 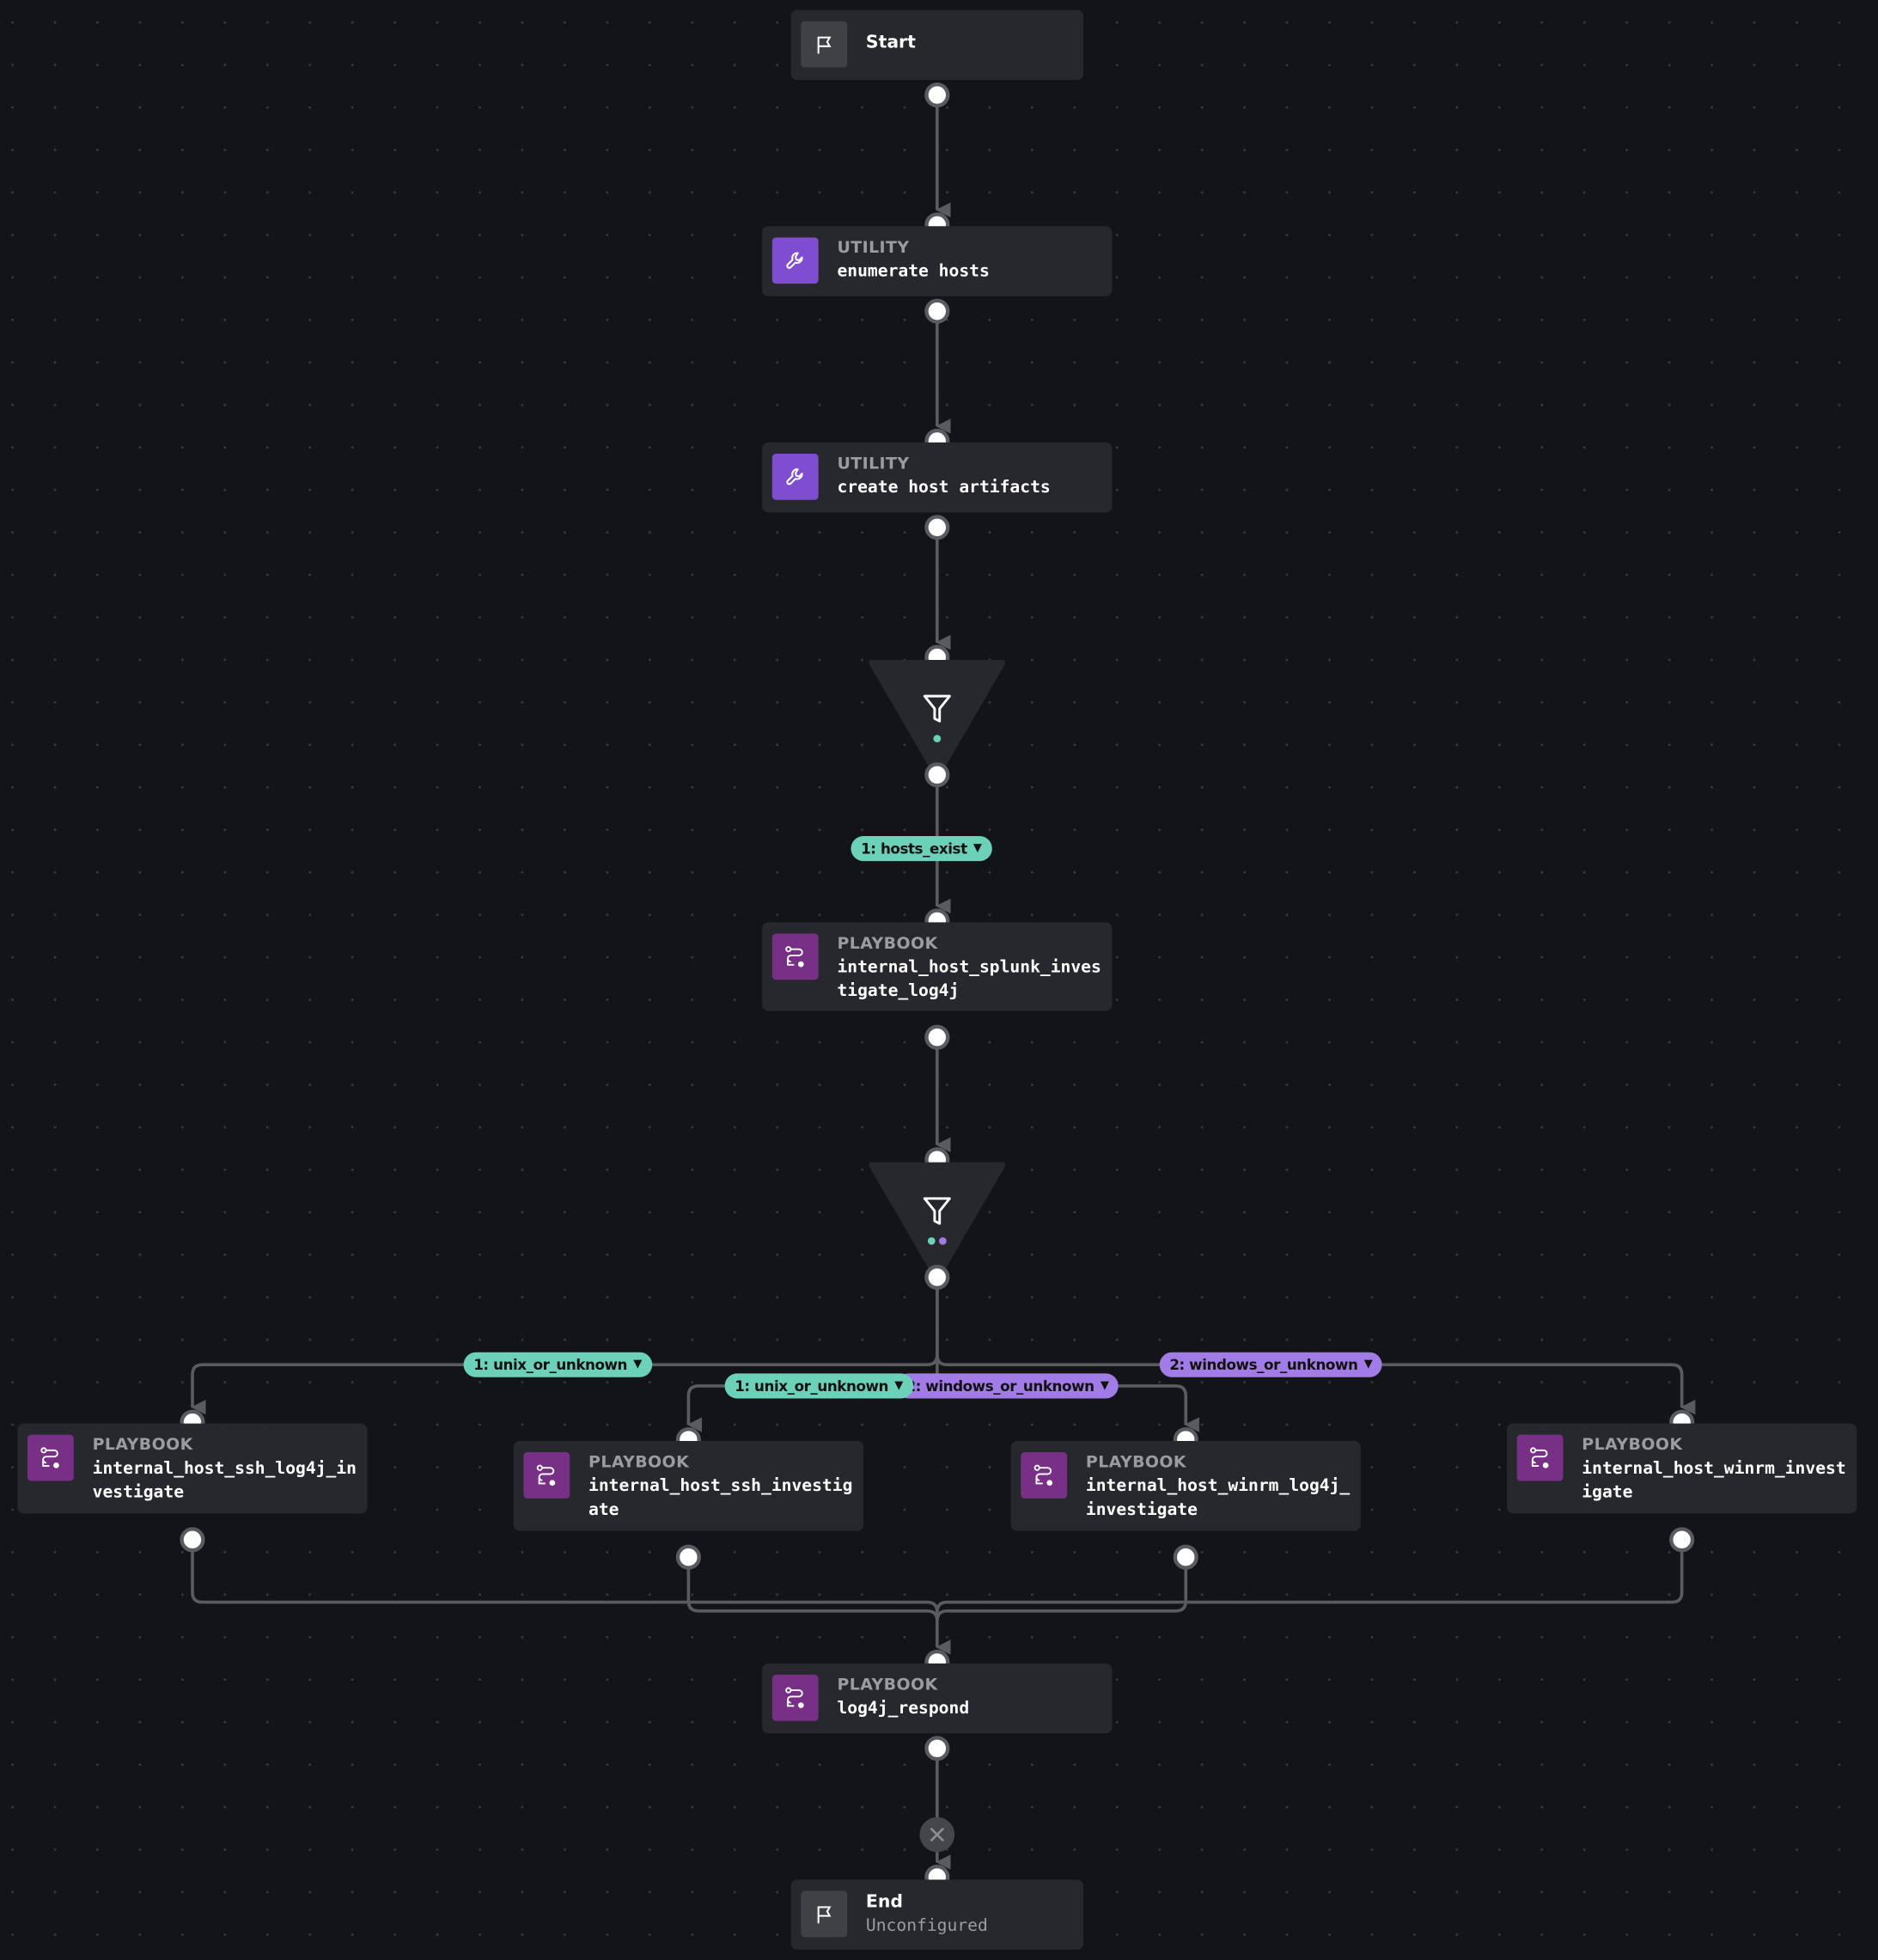 I want to click on winrm-inv-output-handle, so click(x=1682, y=1540).